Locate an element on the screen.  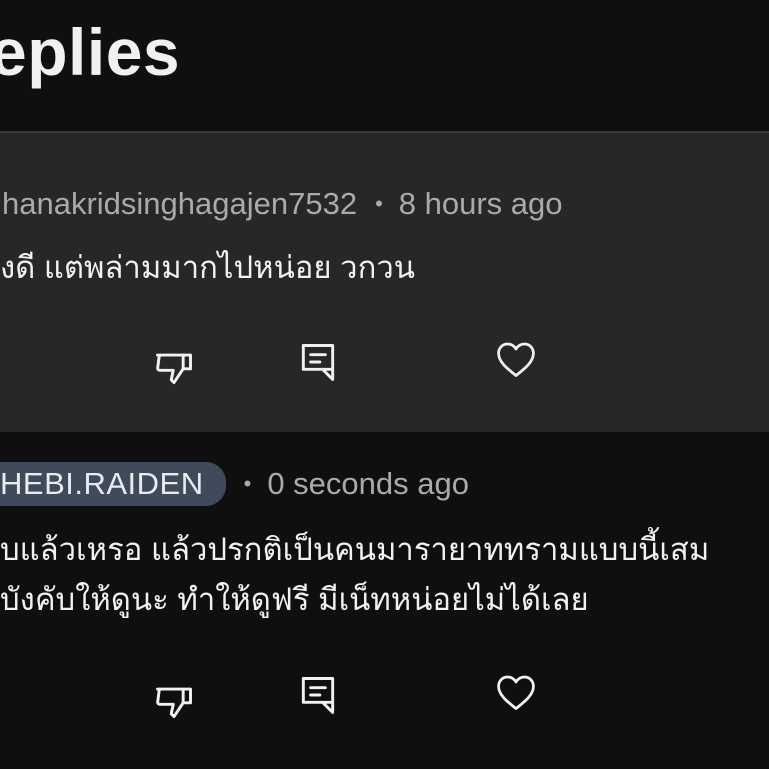
page-title: eplies is located at coordinates (90, 52).